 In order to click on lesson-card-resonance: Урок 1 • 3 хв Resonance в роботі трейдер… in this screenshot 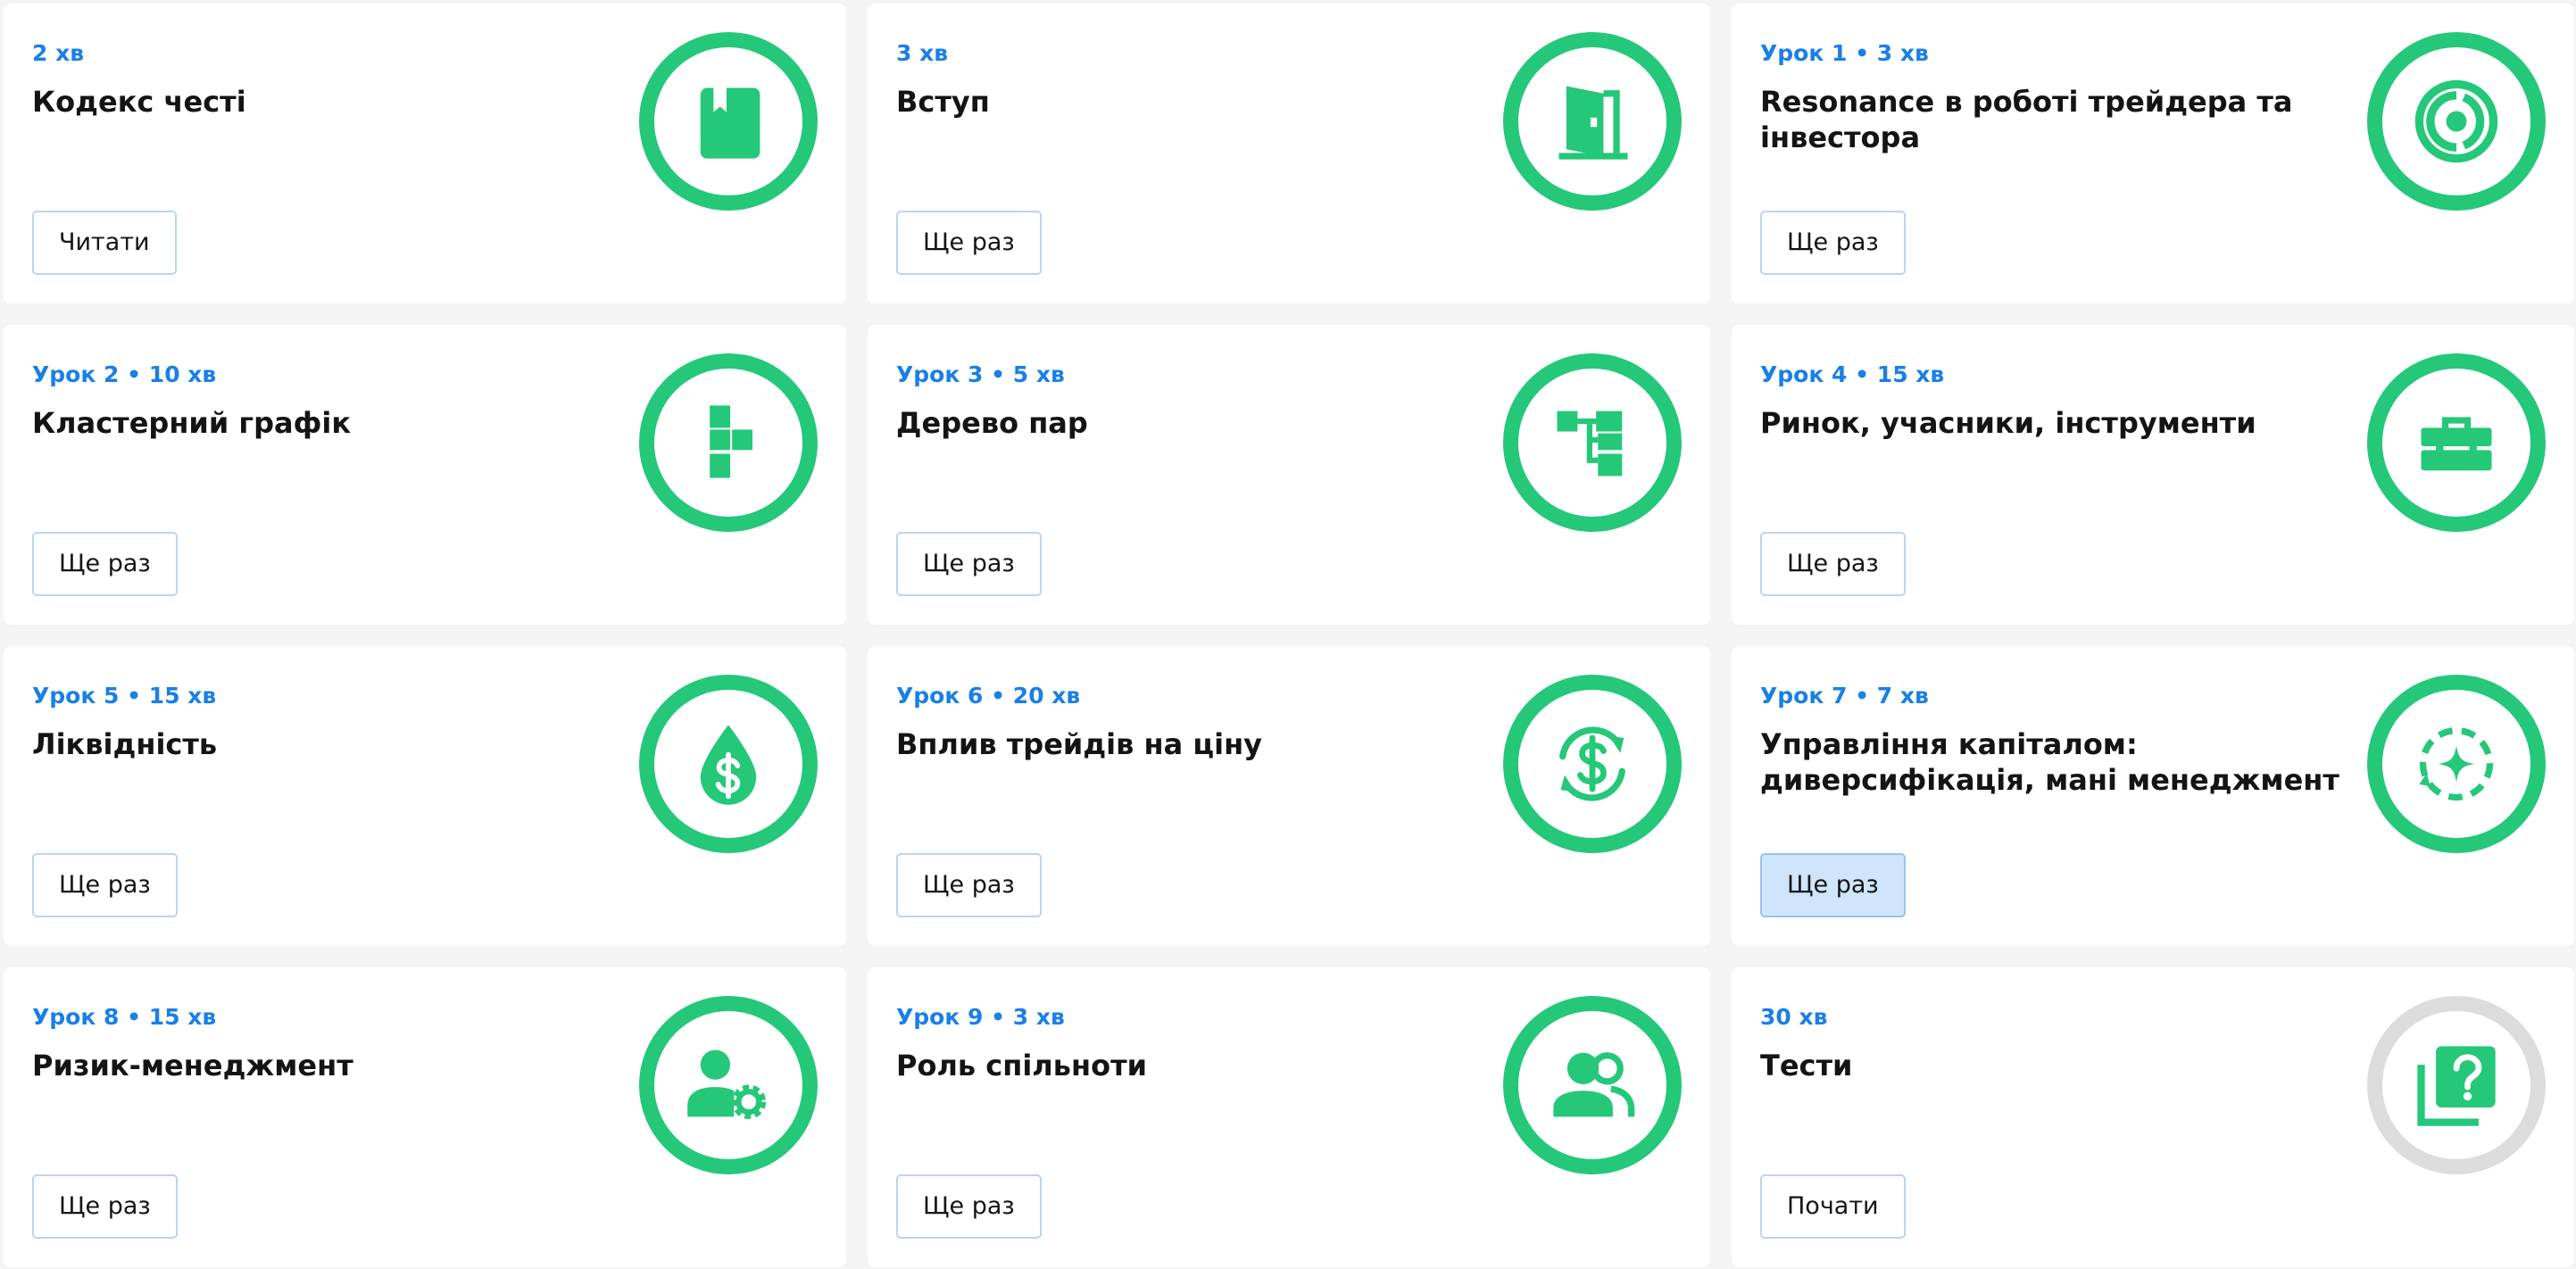, I will do `click(2153, 153)`.